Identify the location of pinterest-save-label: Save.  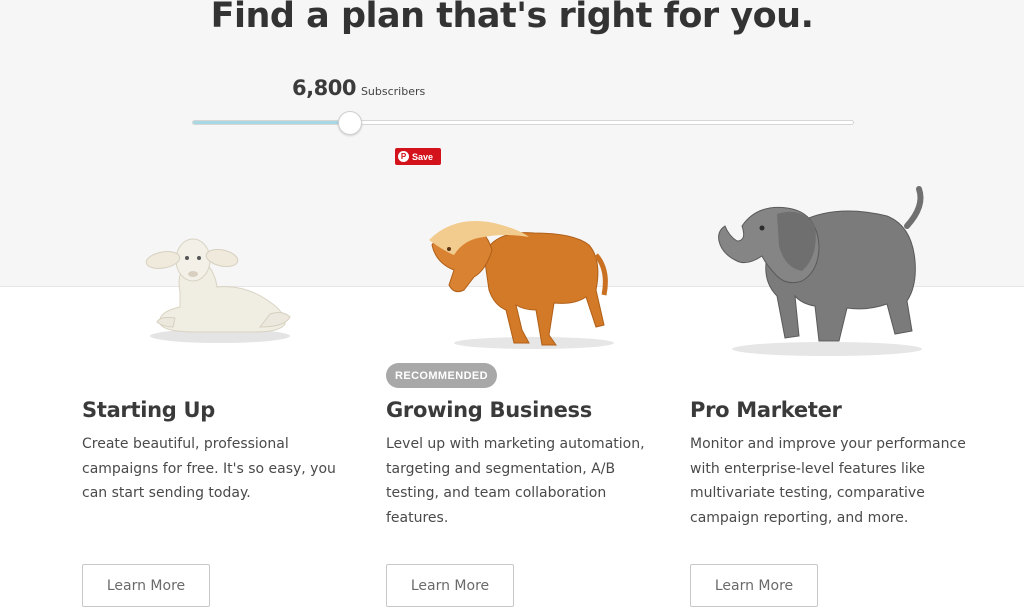
(423, 156).